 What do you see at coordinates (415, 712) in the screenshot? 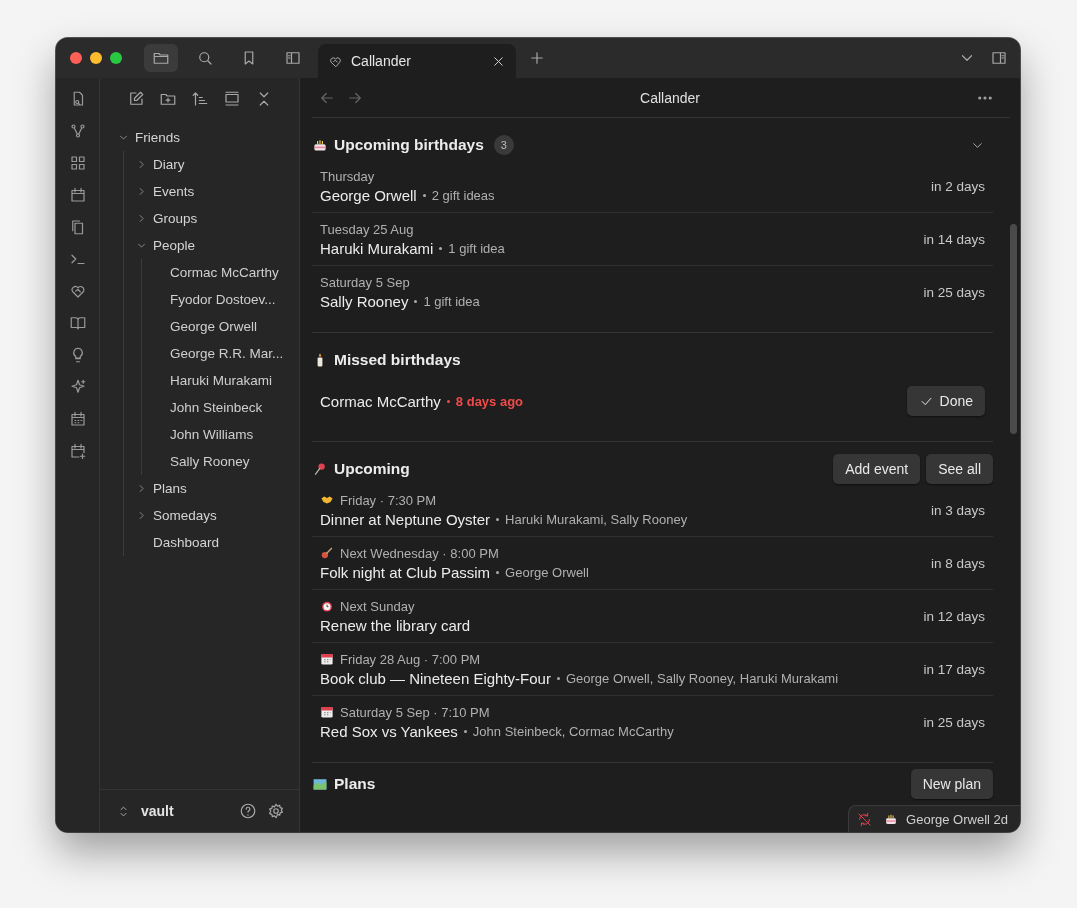
I see `event-time: Saturday 5 Sep · 7:10 PM` at bounding box center [415, 712].